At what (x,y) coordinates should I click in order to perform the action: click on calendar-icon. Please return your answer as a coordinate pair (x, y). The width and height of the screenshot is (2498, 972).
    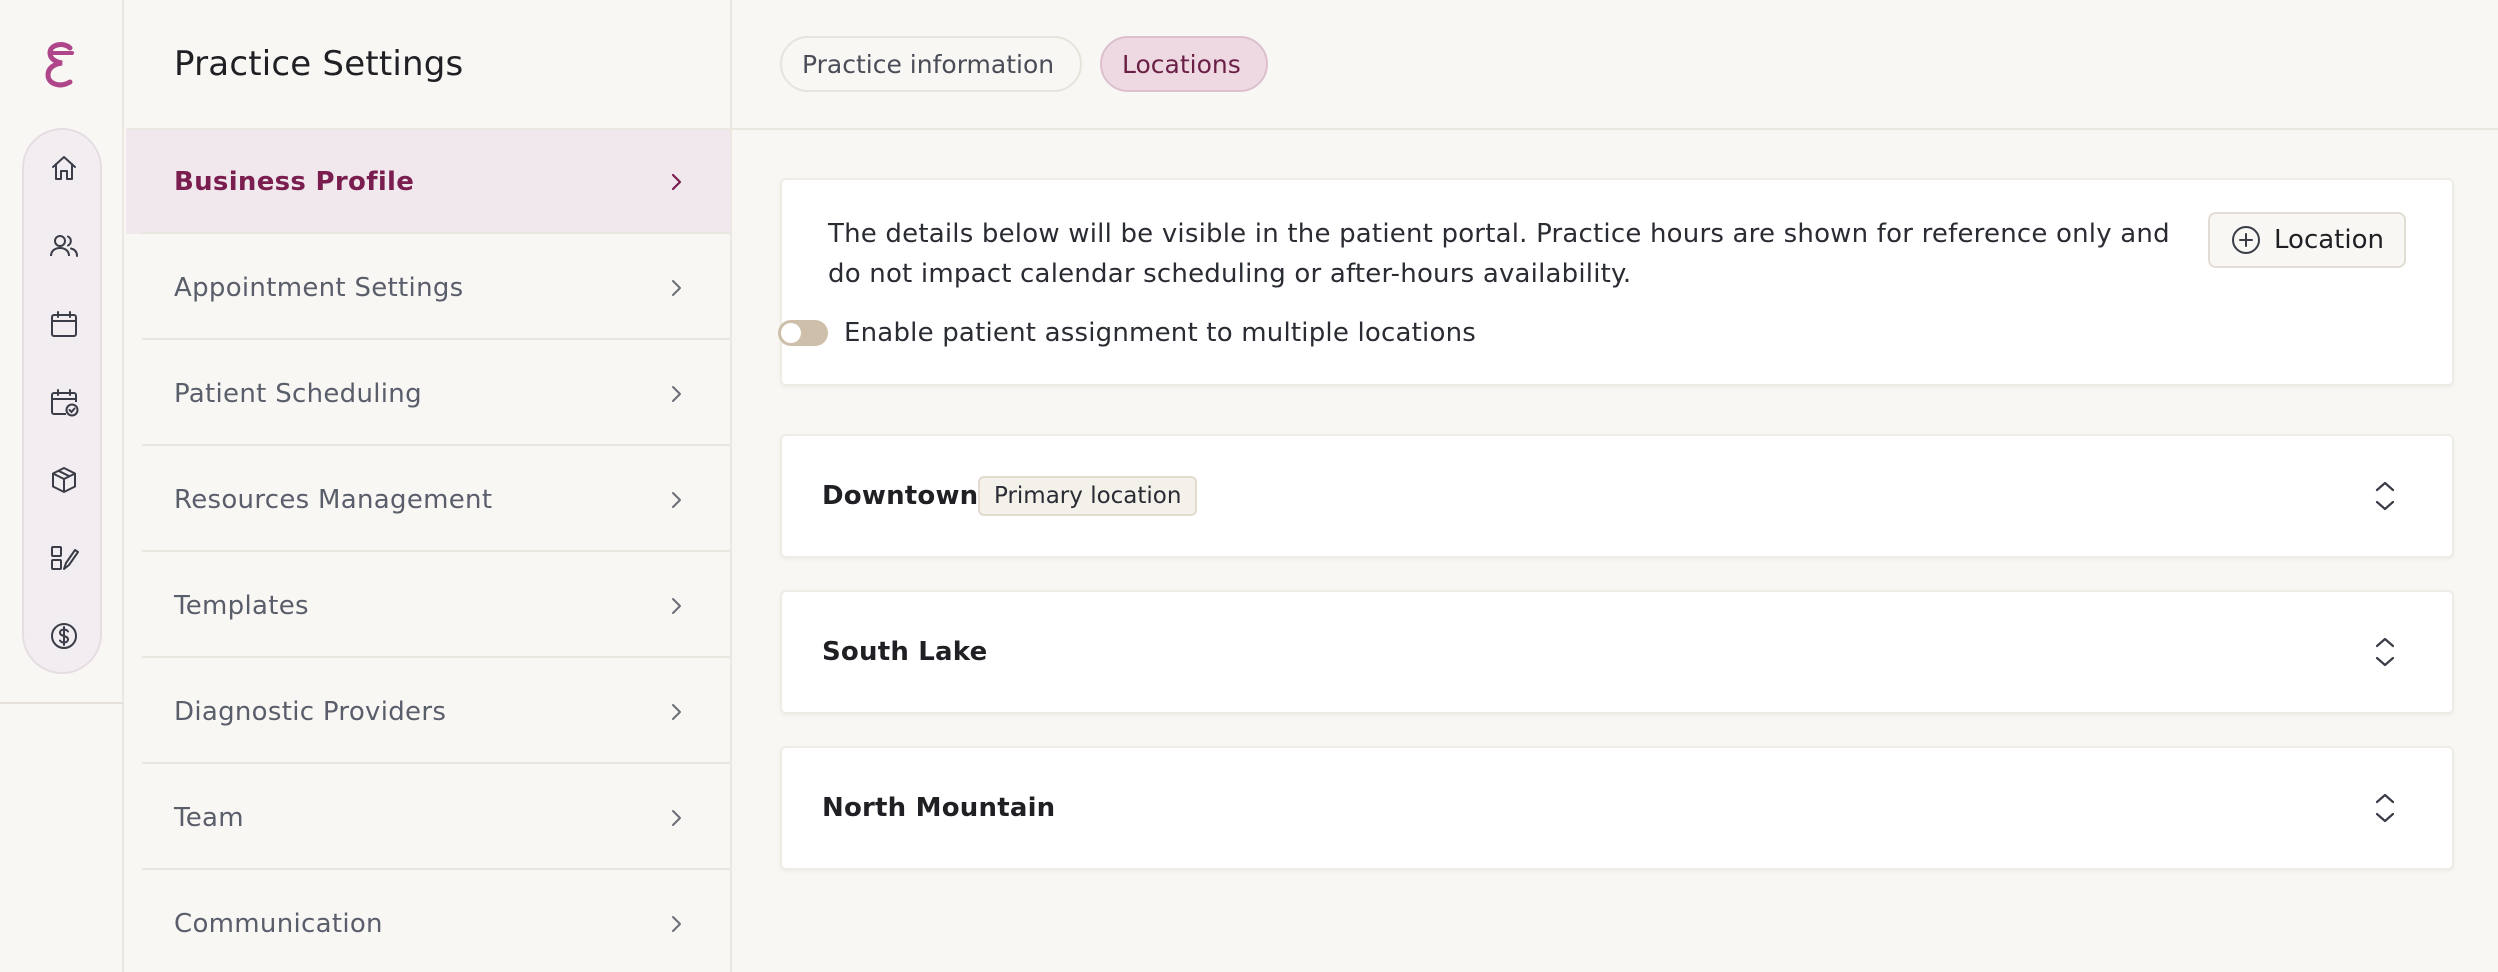
    Looking at the image, I should click on (64, 324).